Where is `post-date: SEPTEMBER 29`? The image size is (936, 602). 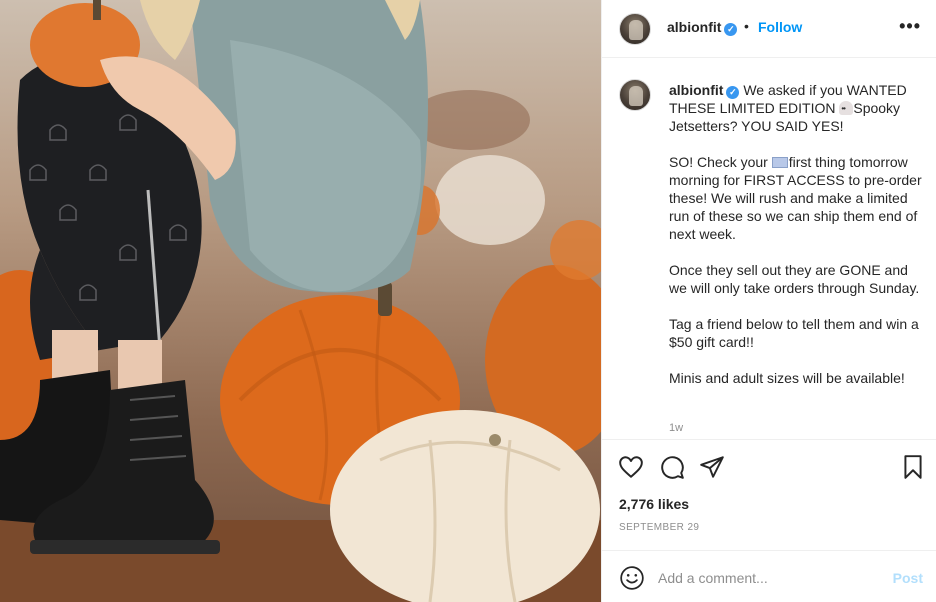
post-date: SEPTEMBER 29 is located at coordinates (659, 527).